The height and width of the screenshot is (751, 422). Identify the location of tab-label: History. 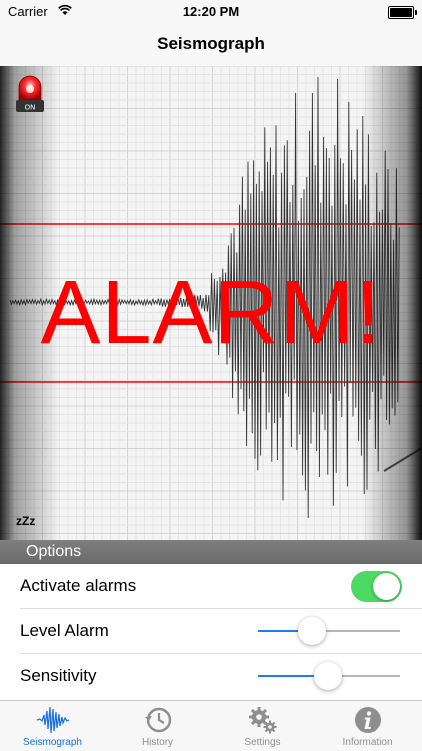
(157, 742).